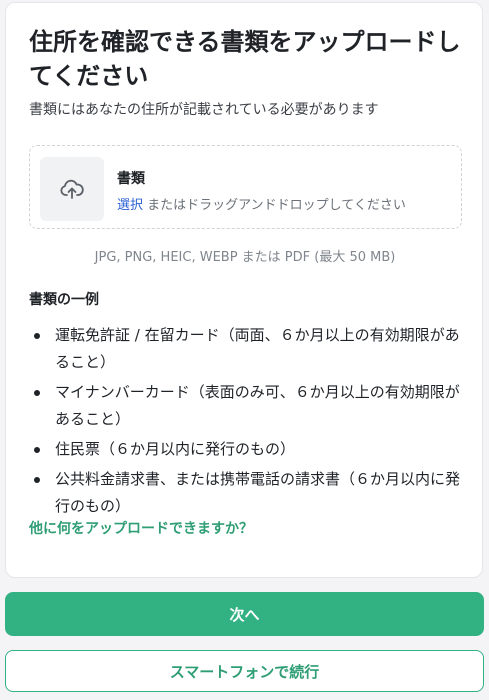 The image size is (489, 700). I want to click on list-item: 住民票（６か月以内に発行のもの）, so click(249, 449).